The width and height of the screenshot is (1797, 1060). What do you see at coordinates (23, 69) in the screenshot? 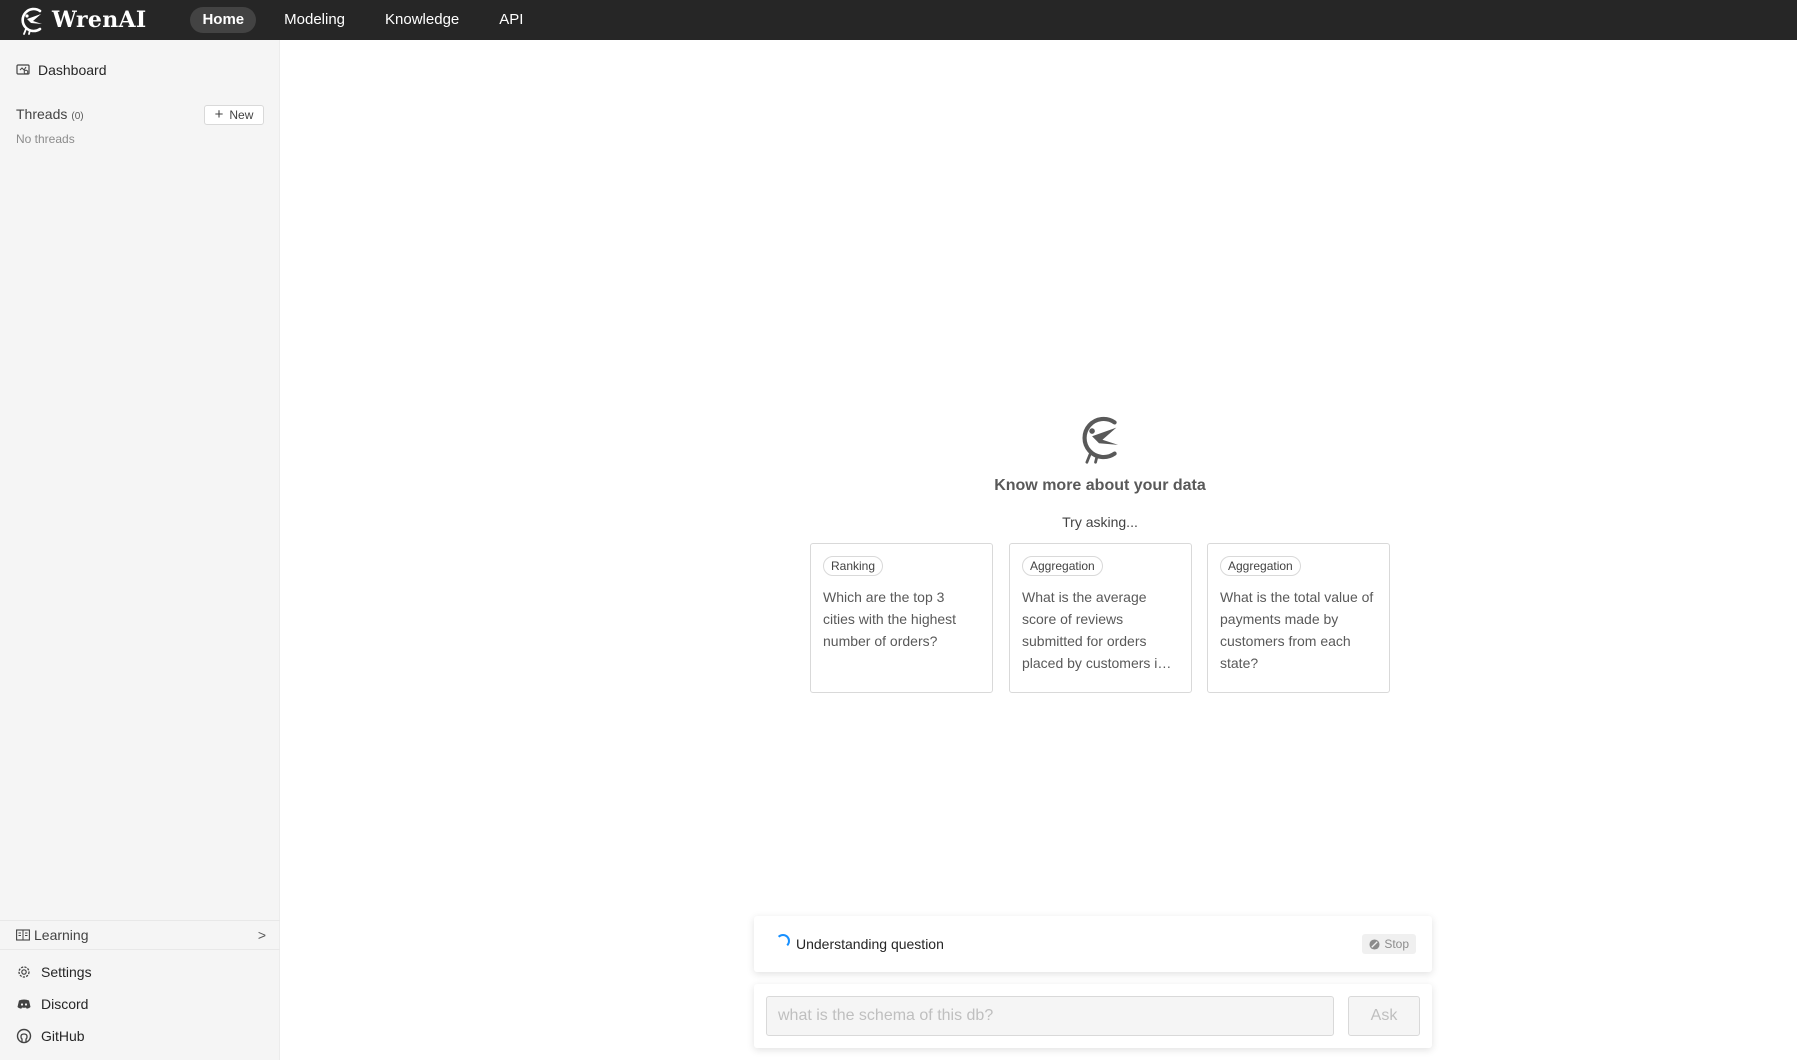
I see `dashboard-icon` at bounding box center [23, 69].